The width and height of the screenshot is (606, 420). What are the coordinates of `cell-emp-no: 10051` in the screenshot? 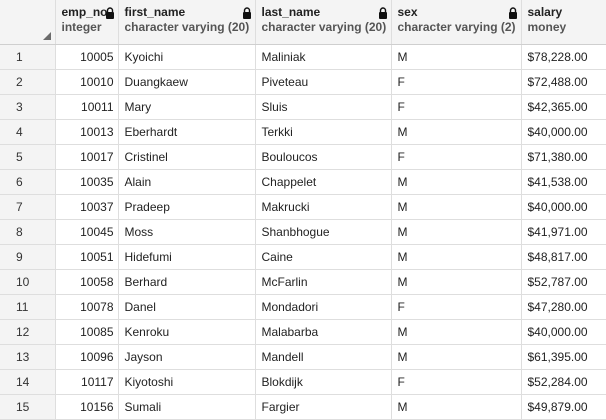 It's located at (87, 257).